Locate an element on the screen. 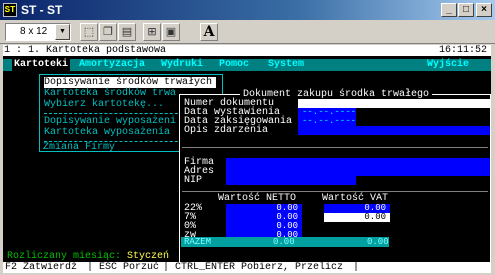 This screenshot has width=495, height=275. opis-zdarzenia-input is located at coordinates (394, 130).